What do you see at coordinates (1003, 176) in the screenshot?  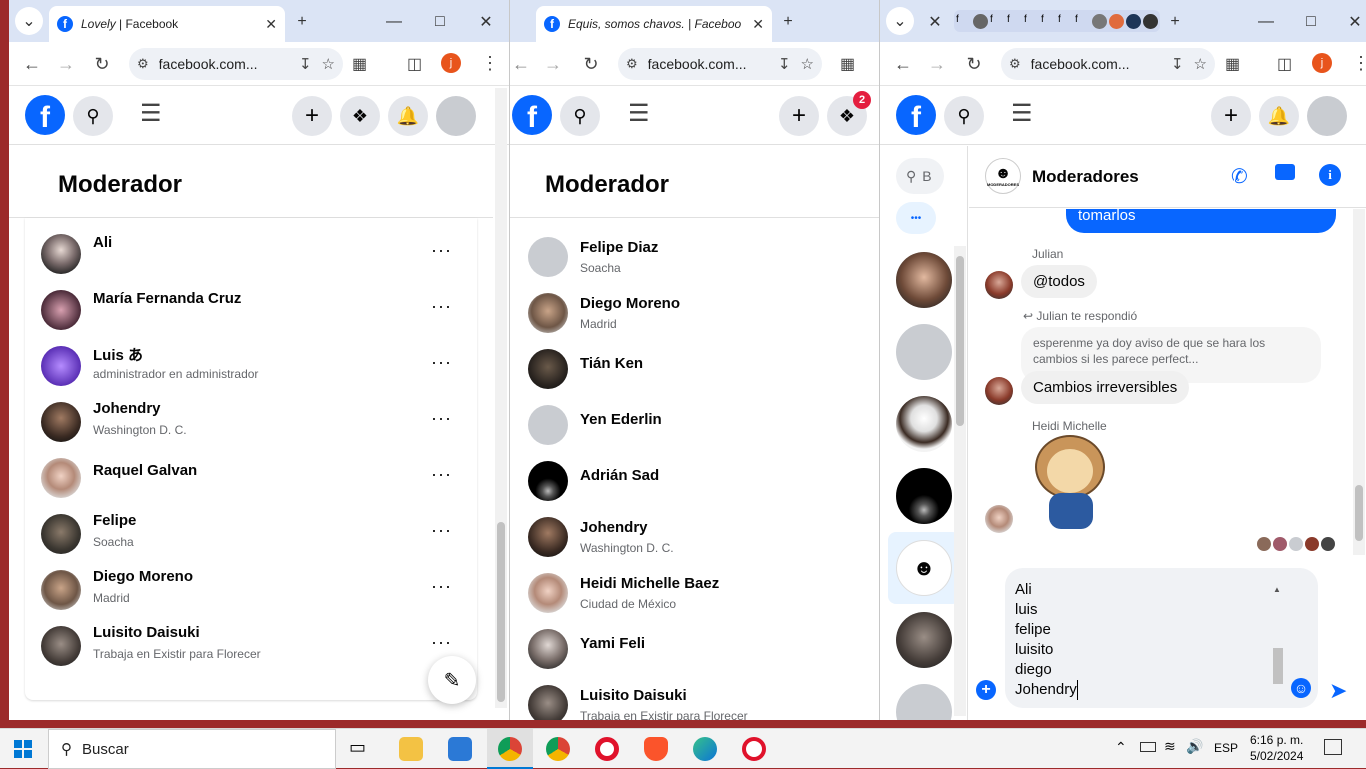 I see `group-avatar: ☻ MODERADORES` at bounding box center [1003, 176].